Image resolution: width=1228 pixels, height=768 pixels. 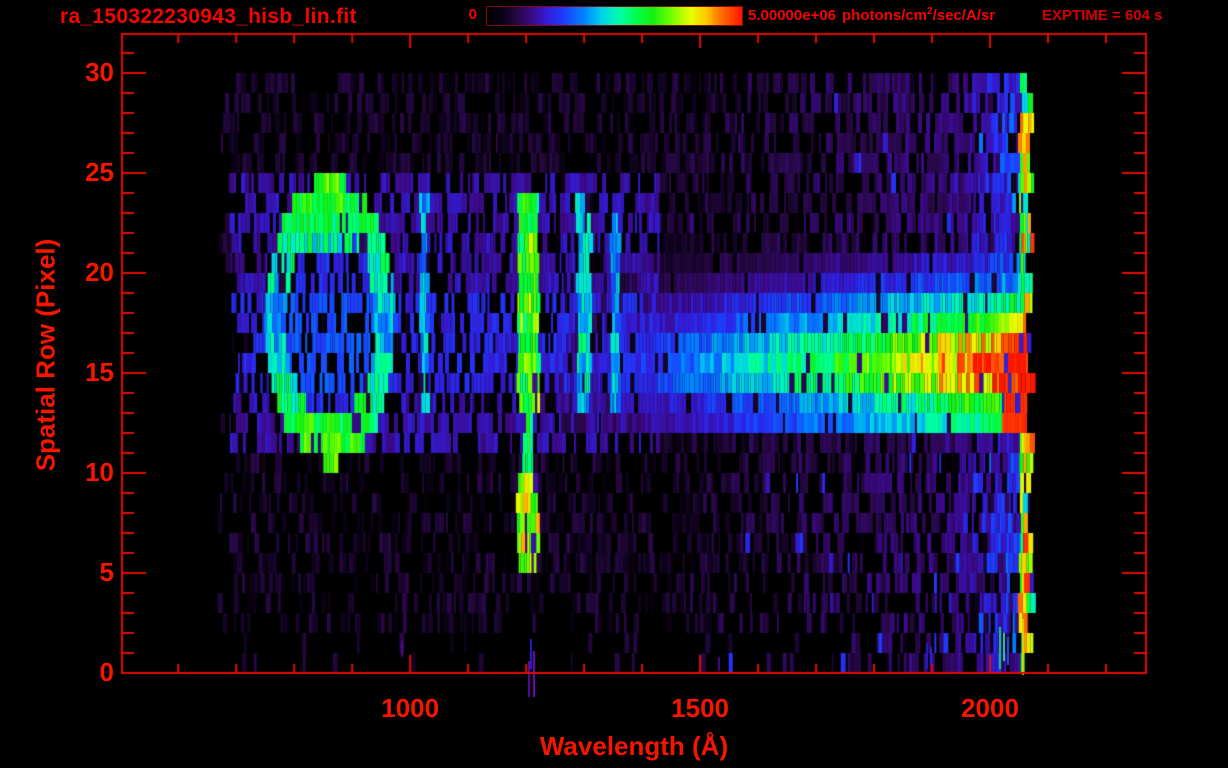 I want to click on exptime-label: EXPTIME = 604 s, so click(x=1102, y=15).